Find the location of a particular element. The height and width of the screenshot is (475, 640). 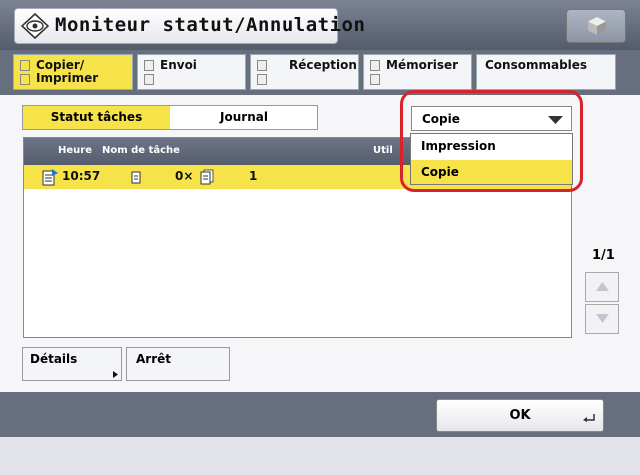

copy-page-icon is located at coordinates (136, 177).